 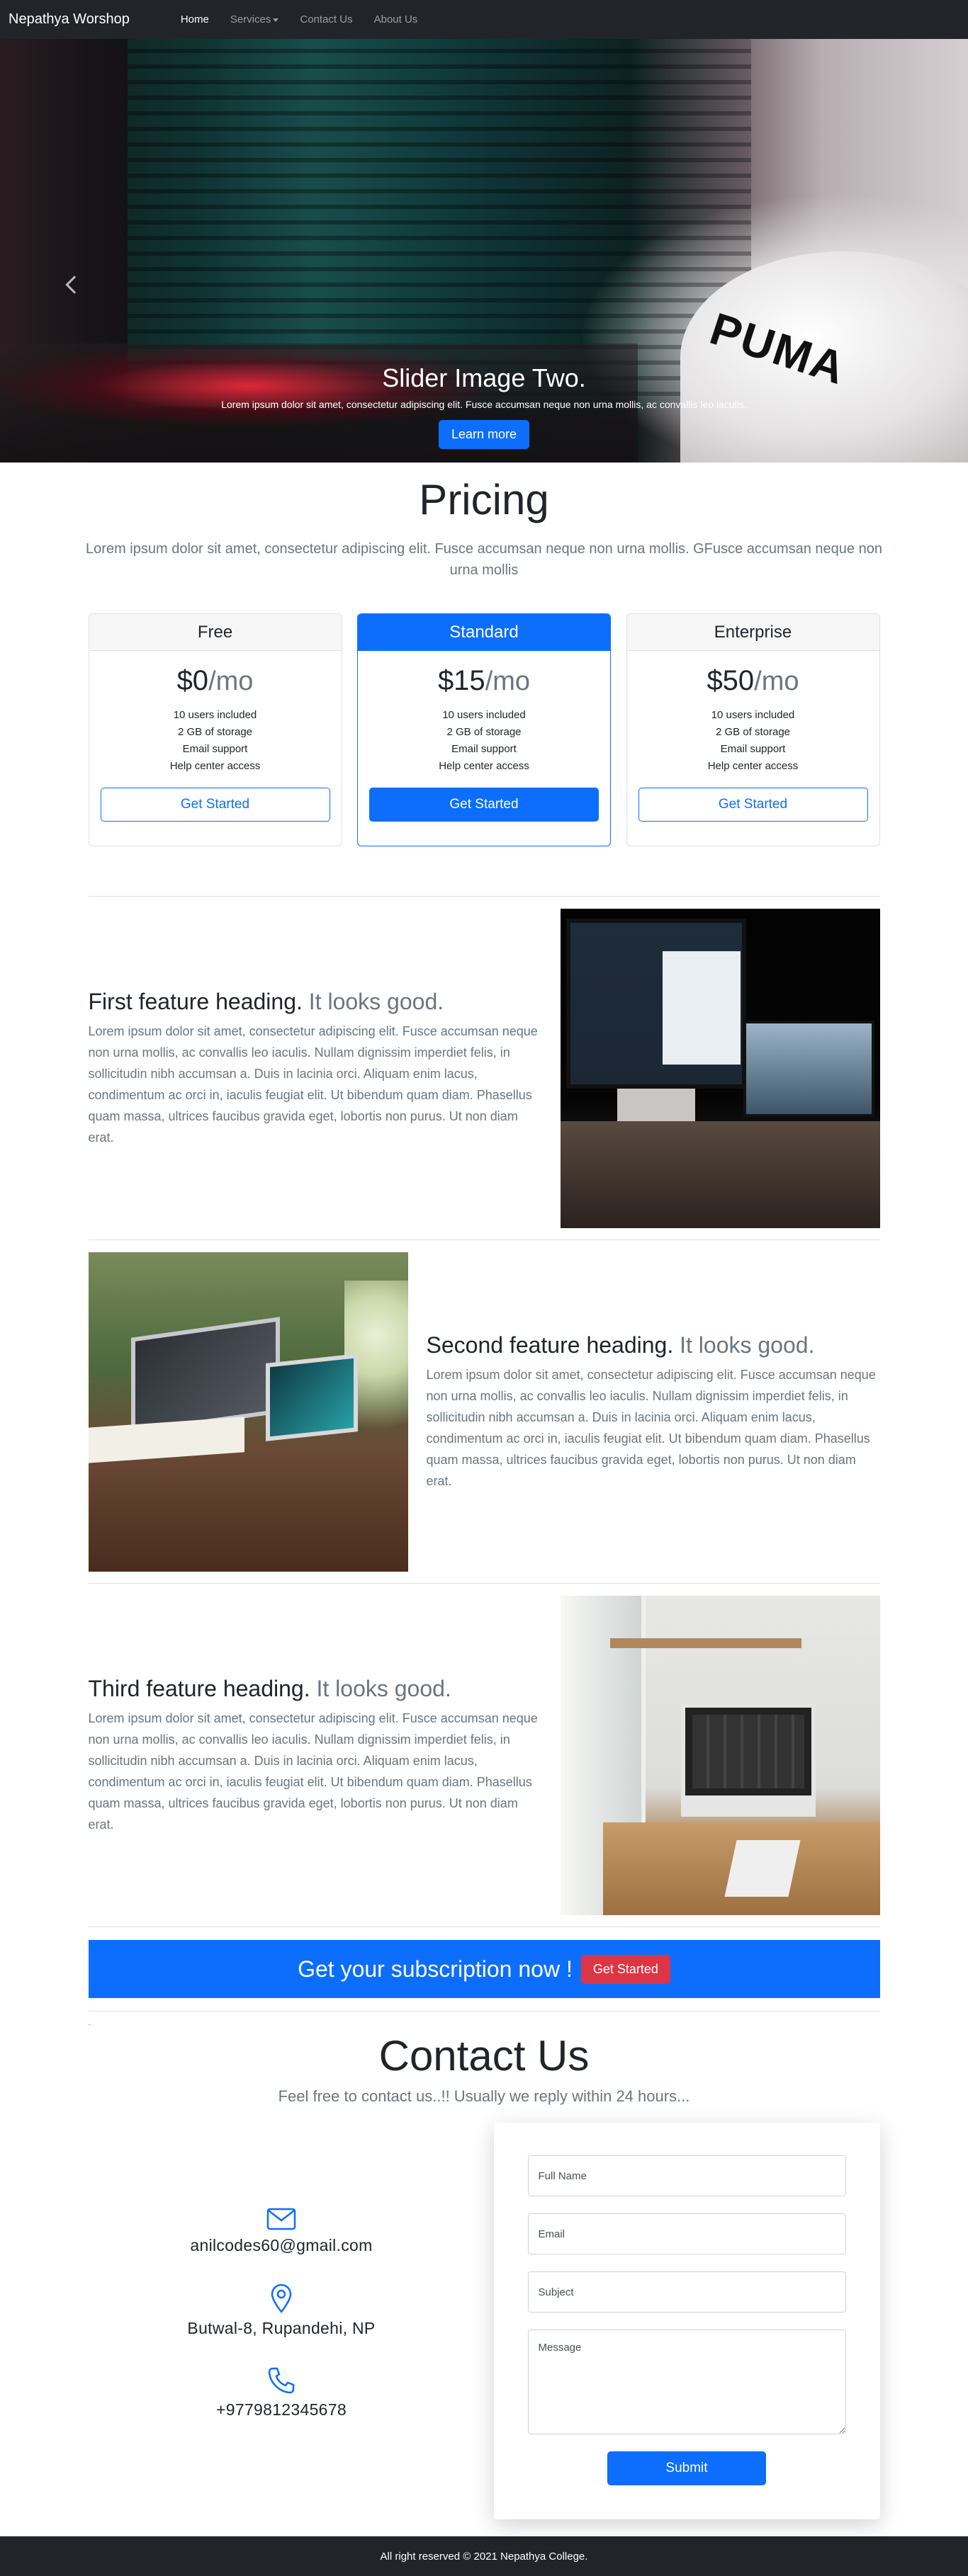 What do you see at coordinates (266, 1001) in the screenshot?
I see `feature-heading: First feature heading. It looks good.` at bounding box center [266, 1001].